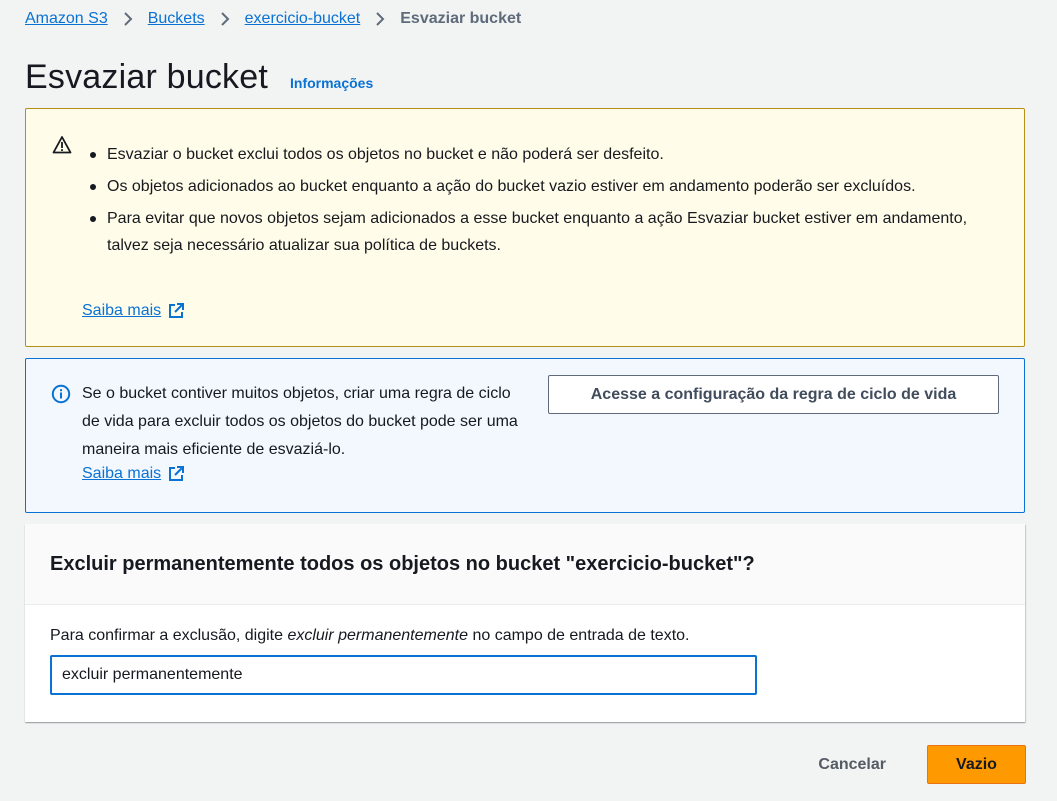 This screenshot has height=801, width=1057. Describe the element at coordinates (525, 83) in the screenshot. I see `page-header: Esvaziar bucket Informações` at that location.